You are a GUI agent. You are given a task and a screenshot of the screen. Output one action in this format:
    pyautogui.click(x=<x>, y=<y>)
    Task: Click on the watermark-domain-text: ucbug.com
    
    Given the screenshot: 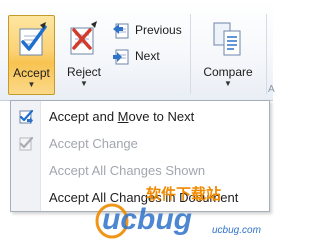 What is the action you would take?
    pyautogui.click(x=236, y=230)
    